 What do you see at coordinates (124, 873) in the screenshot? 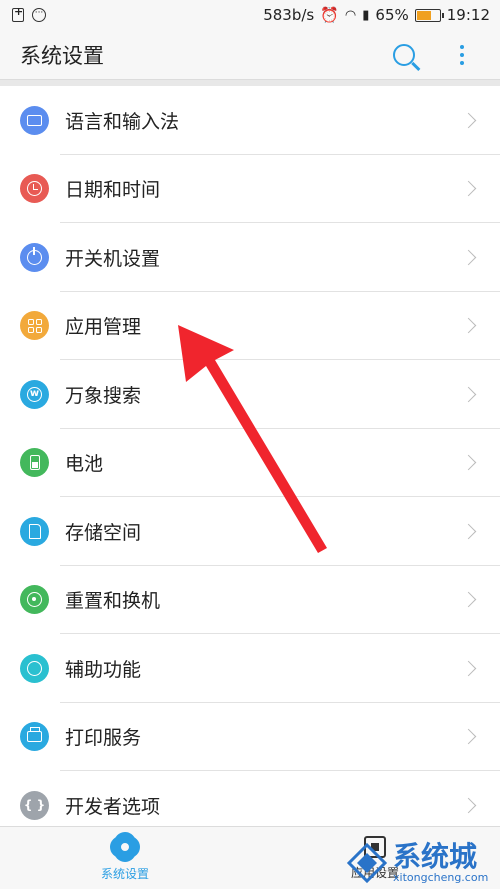
I see `tab-label: 系统设置` at bounding box center [124, 873].